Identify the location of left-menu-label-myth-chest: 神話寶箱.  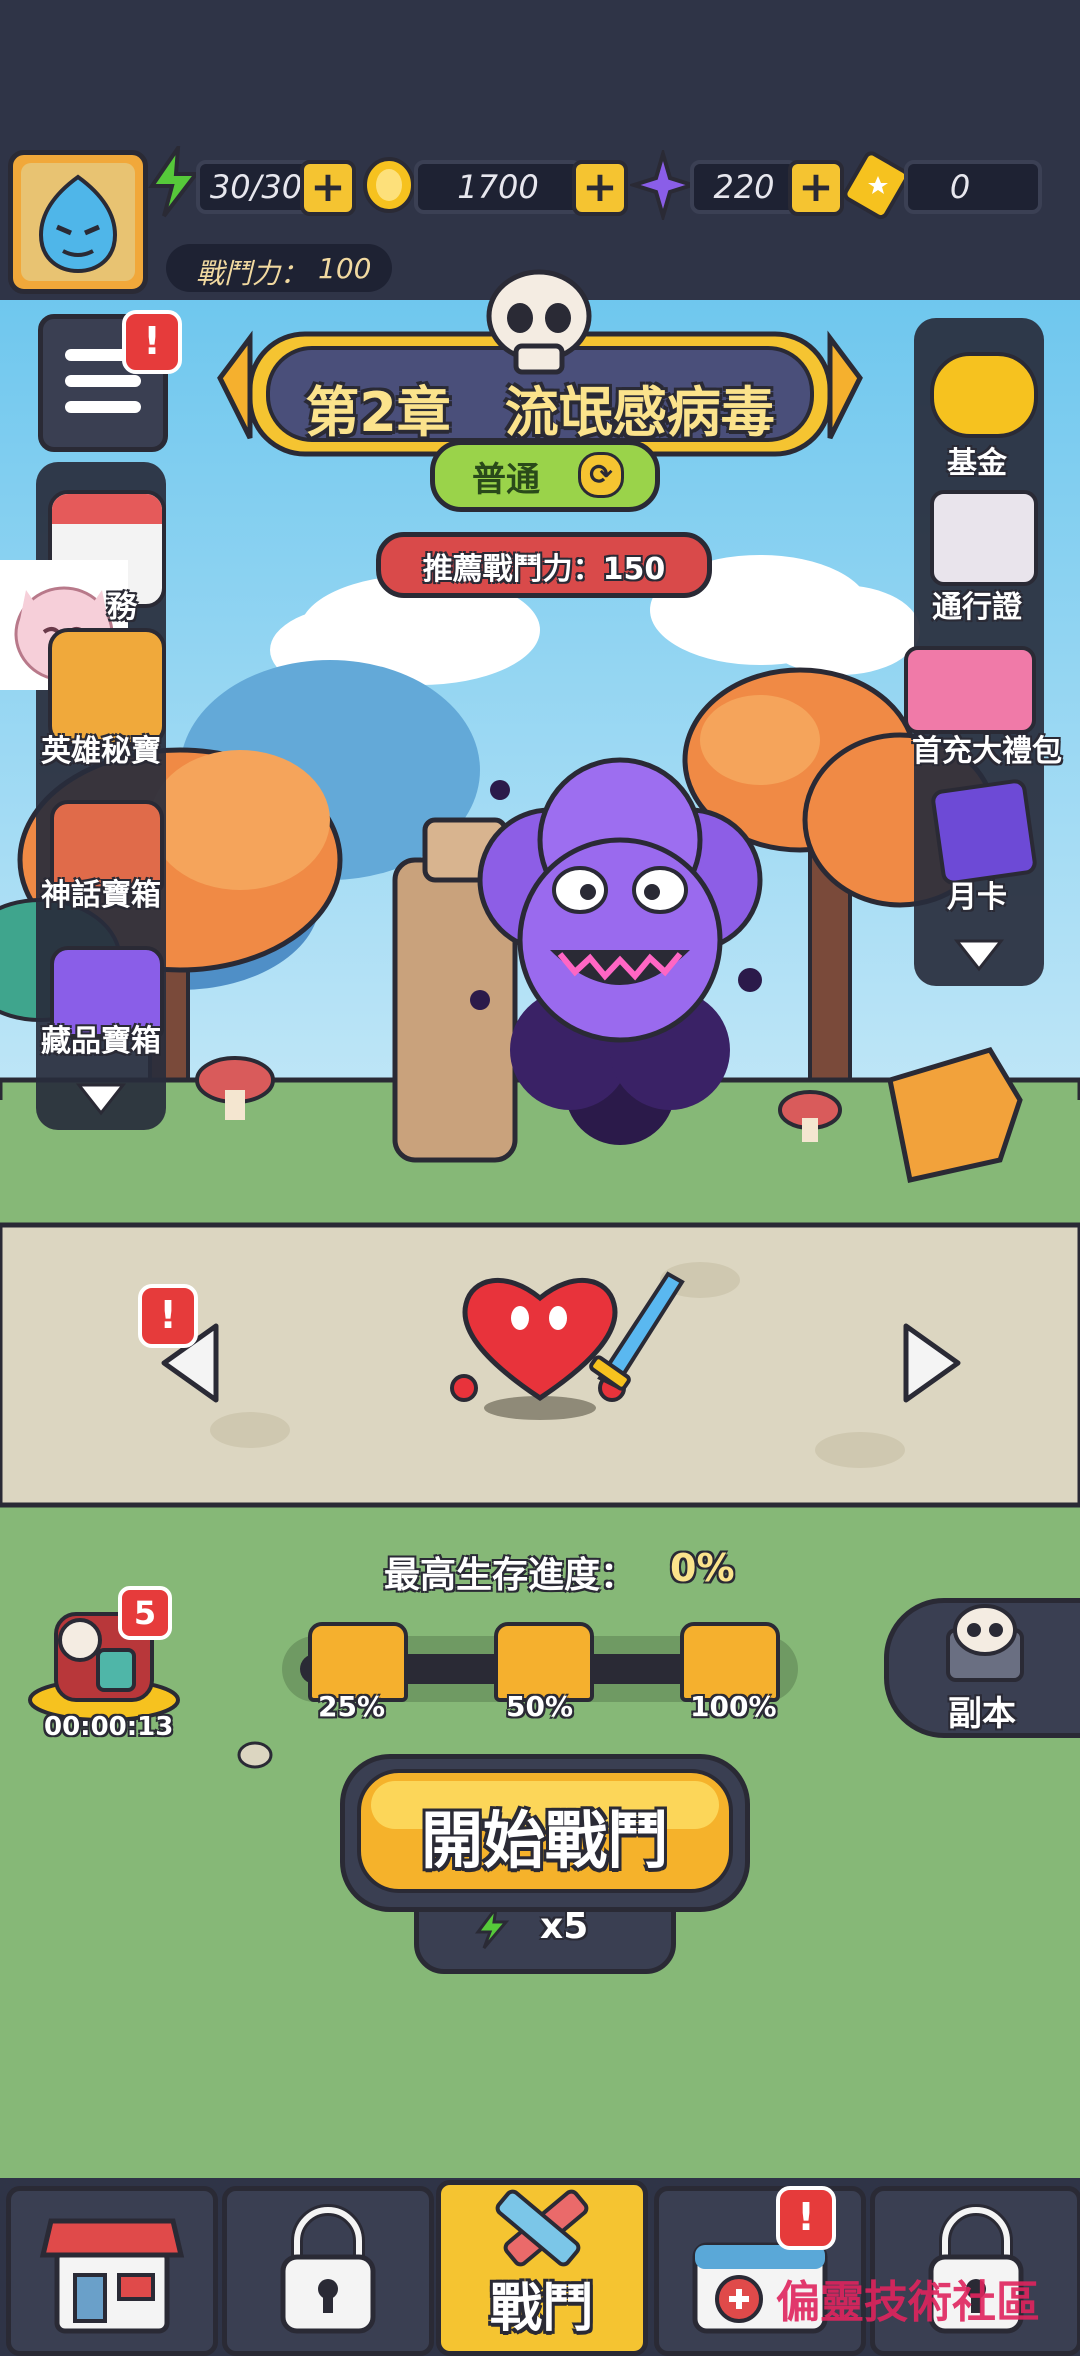
(101, 895).